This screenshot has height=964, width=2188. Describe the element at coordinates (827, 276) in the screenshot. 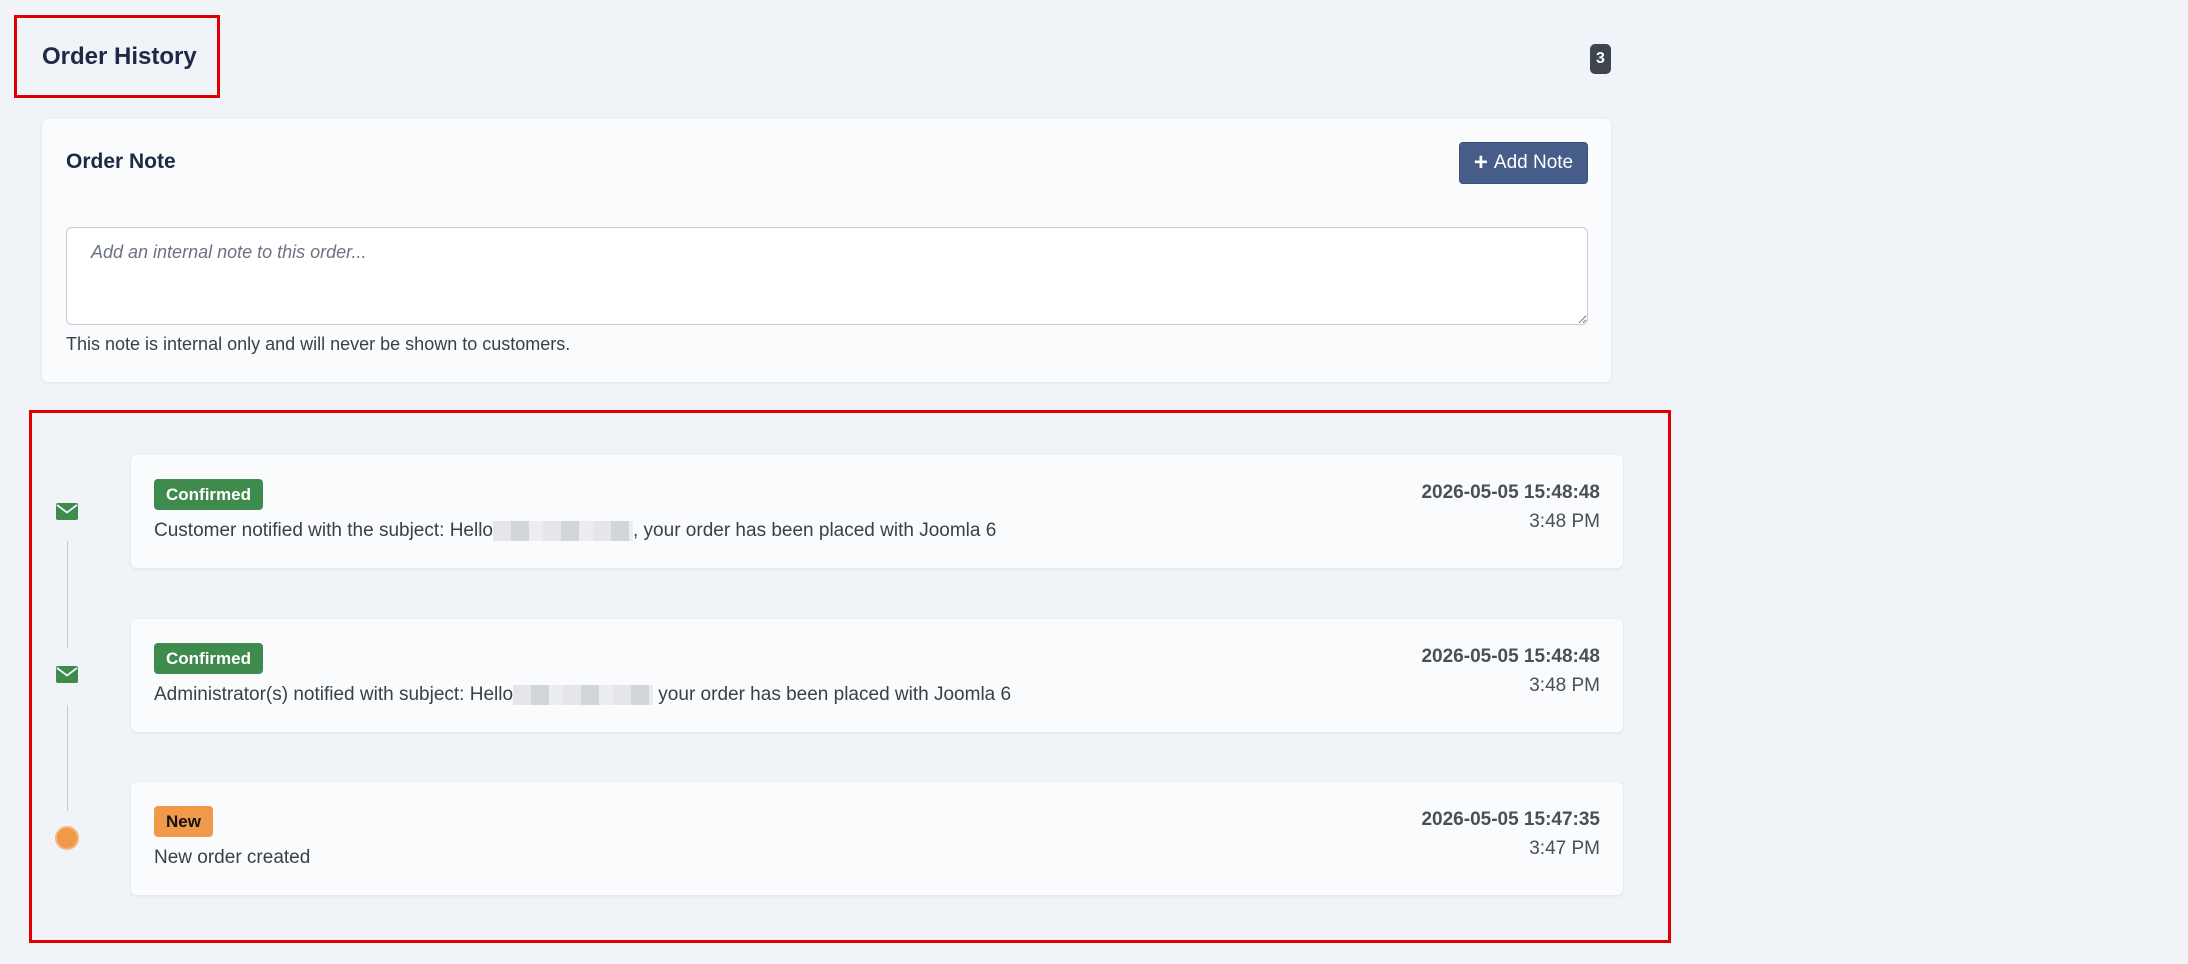

I see `order-note-input` at that location.